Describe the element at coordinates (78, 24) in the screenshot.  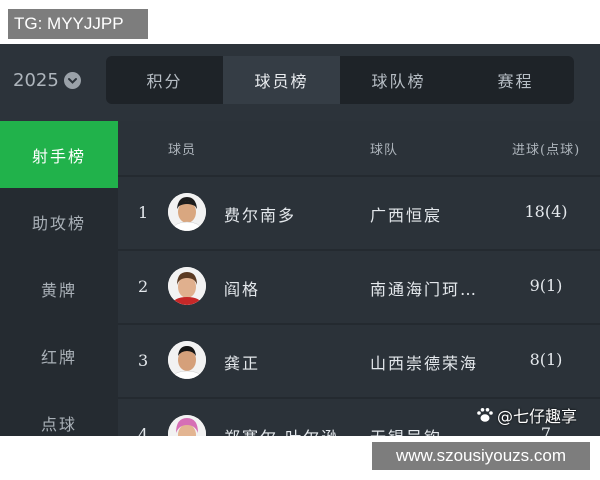
I see `source-tag: TG: MYYJJPP` at that location.